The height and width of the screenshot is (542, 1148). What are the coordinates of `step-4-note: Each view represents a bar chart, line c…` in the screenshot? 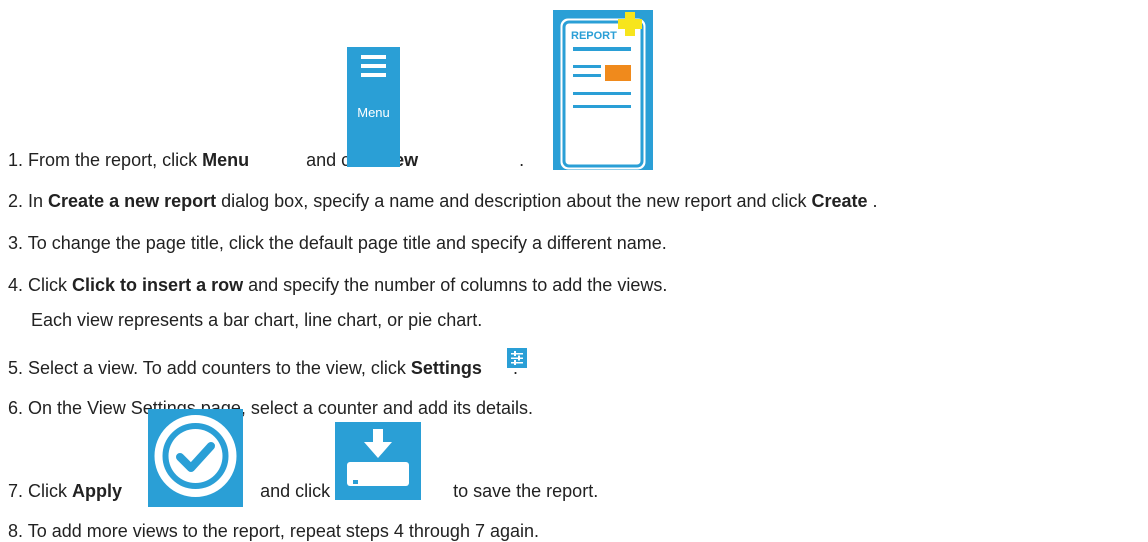 It's located at (257, 320).